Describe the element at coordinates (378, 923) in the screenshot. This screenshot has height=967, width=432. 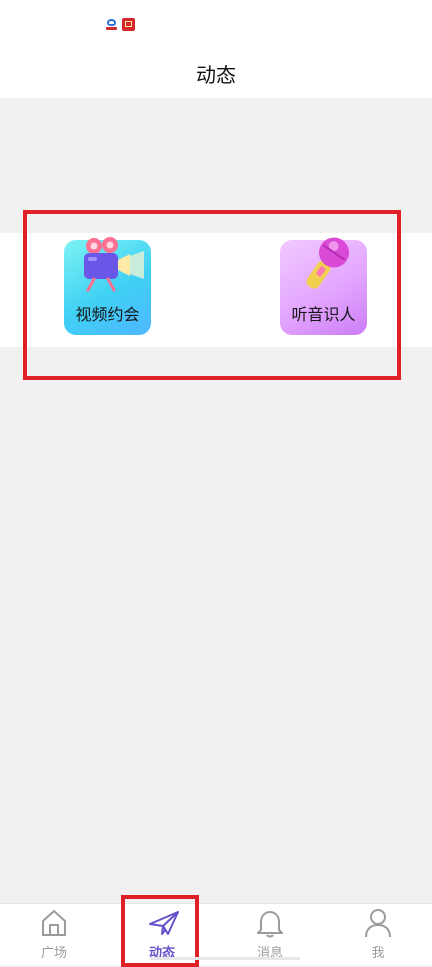
I see `person-icon` at that location.